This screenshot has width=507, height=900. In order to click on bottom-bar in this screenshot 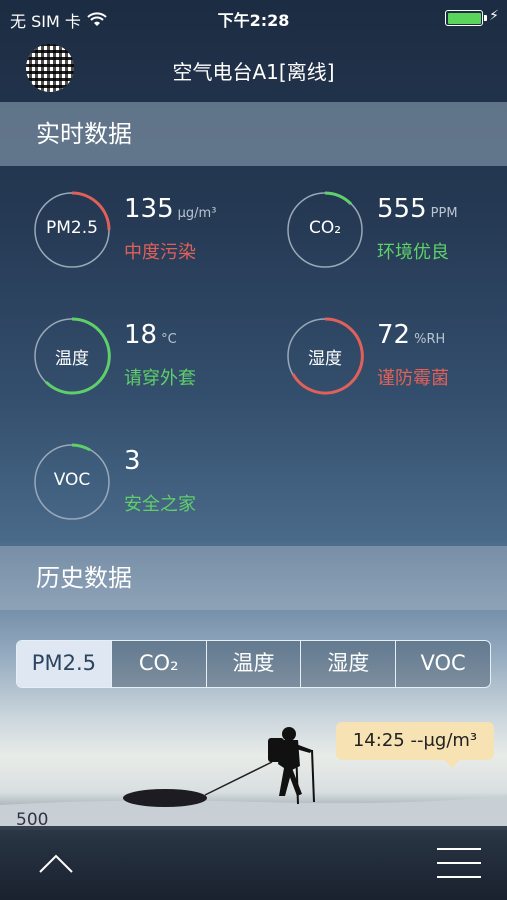, I will do `click(253, 863)`.